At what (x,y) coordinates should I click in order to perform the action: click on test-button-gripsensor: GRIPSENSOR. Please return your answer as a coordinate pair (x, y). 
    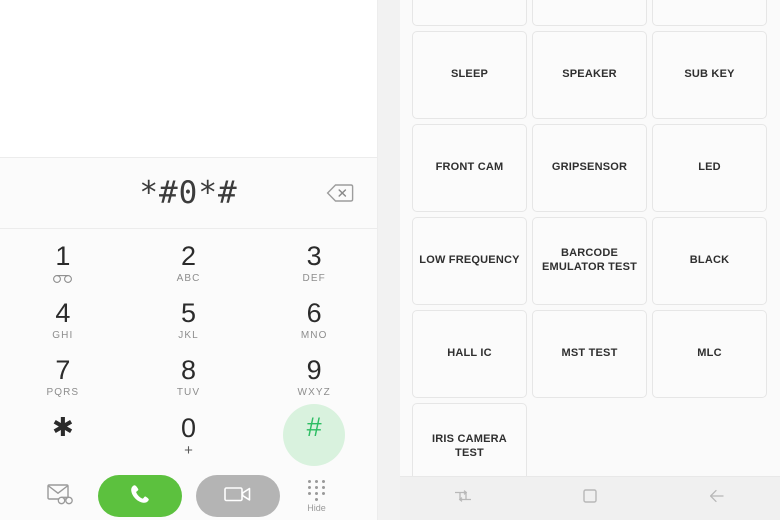
    Looking at the image, I should click on (589, 168).